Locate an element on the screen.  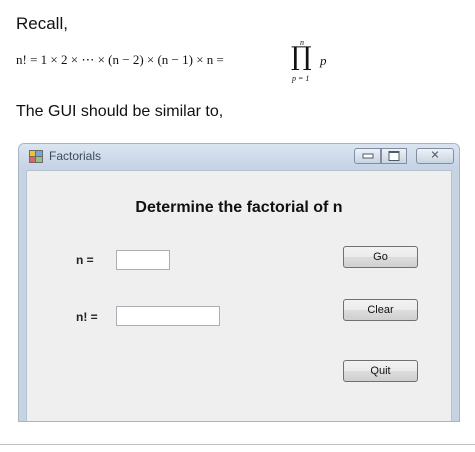
n-label: n = is located at coordinates (85, 260).